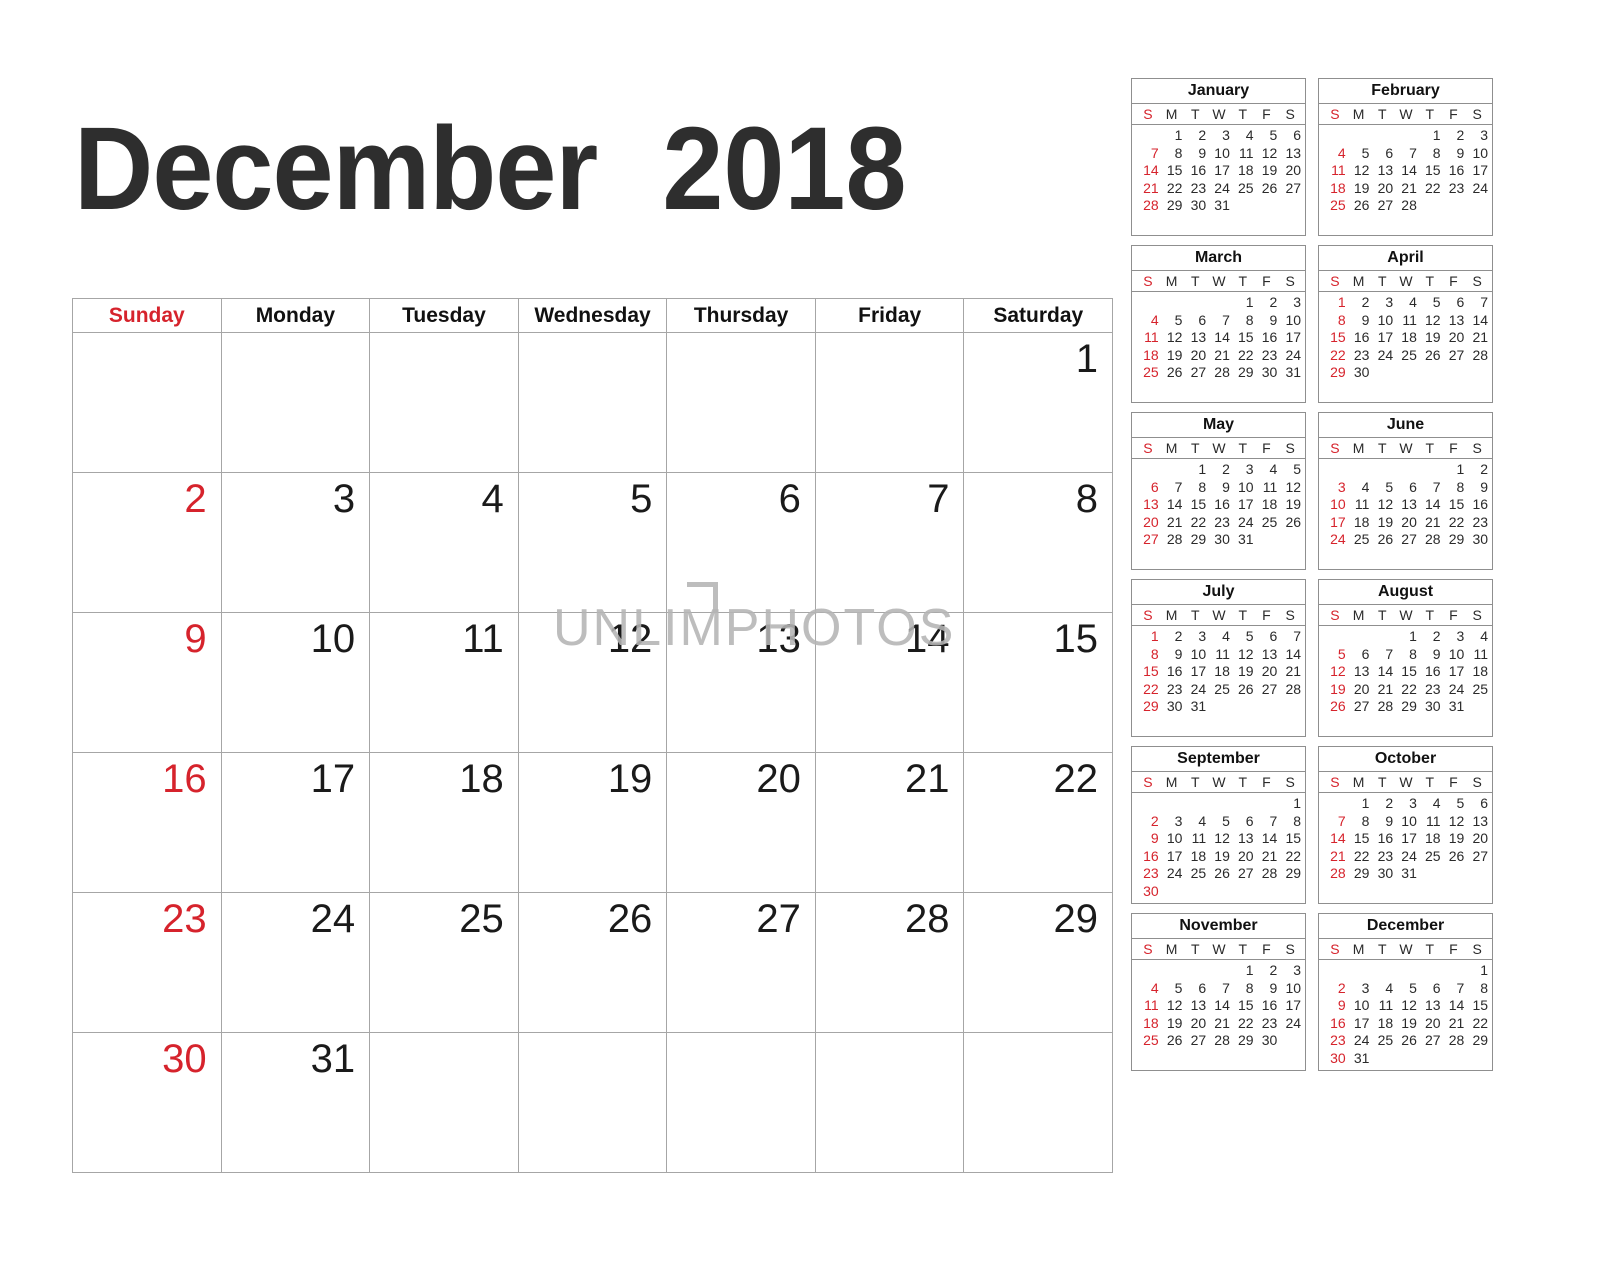  Describe the element at coordinates (1430, 637) in the screenshot. I see `mini-day-2: 2` at that location.